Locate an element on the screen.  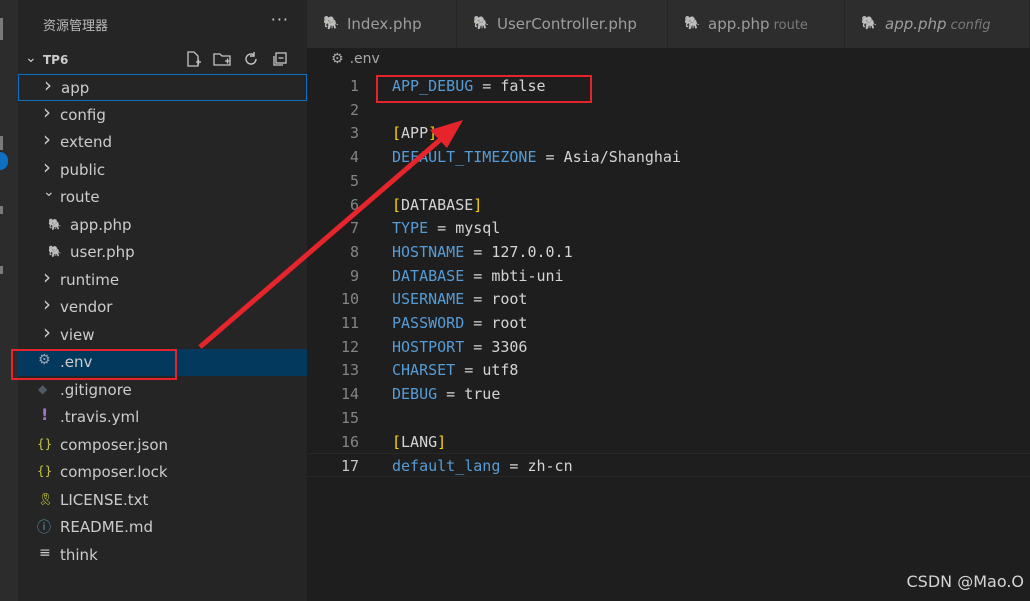
notification-badge is located at coordinates (4, 161).